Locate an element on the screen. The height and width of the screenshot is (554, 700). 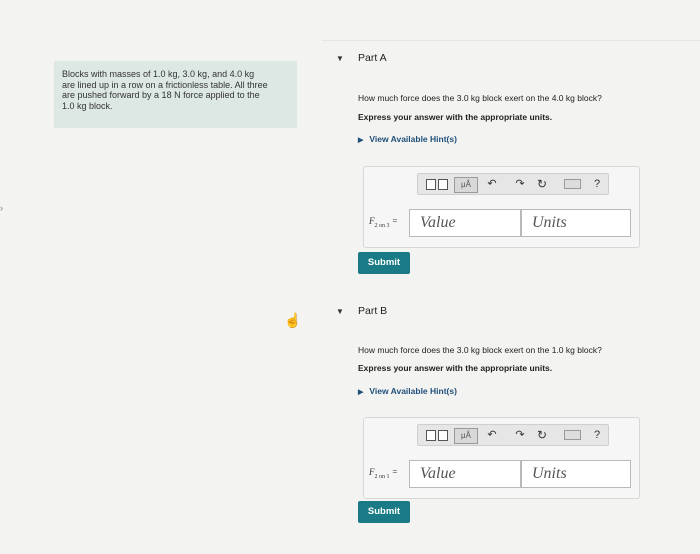
part-a-submit-button: Submit is located at coordinates (384, 263).